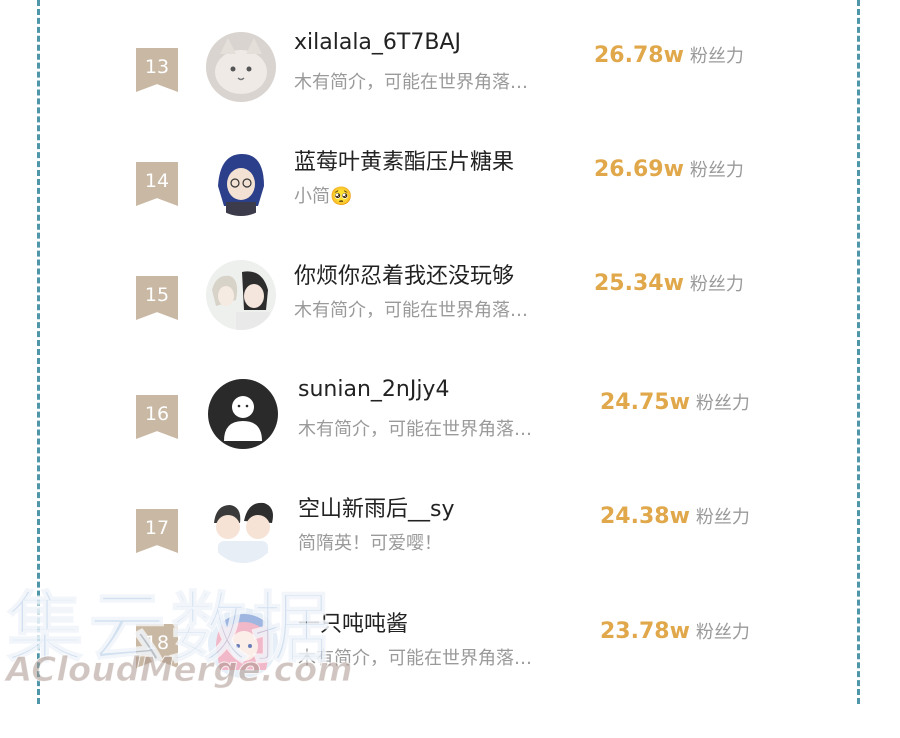 This screenshot has height=738, width=900. I want to click on cat-avatar-icon, so click(241, 67).